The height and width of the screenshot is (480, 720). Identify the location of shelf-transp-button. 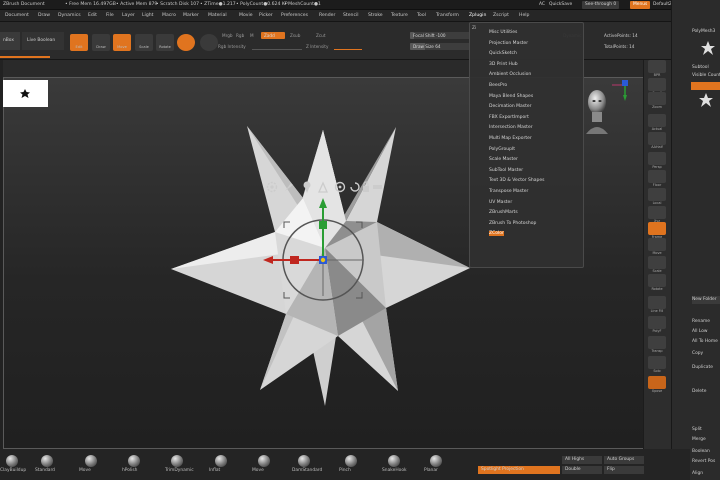
(657, 342).